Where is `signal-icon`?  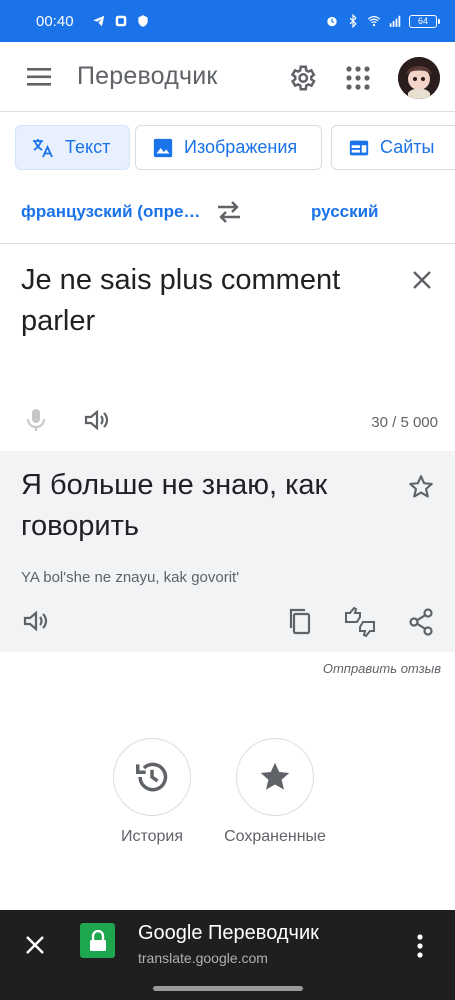 signal-icon is located at coordinates (395, 21).